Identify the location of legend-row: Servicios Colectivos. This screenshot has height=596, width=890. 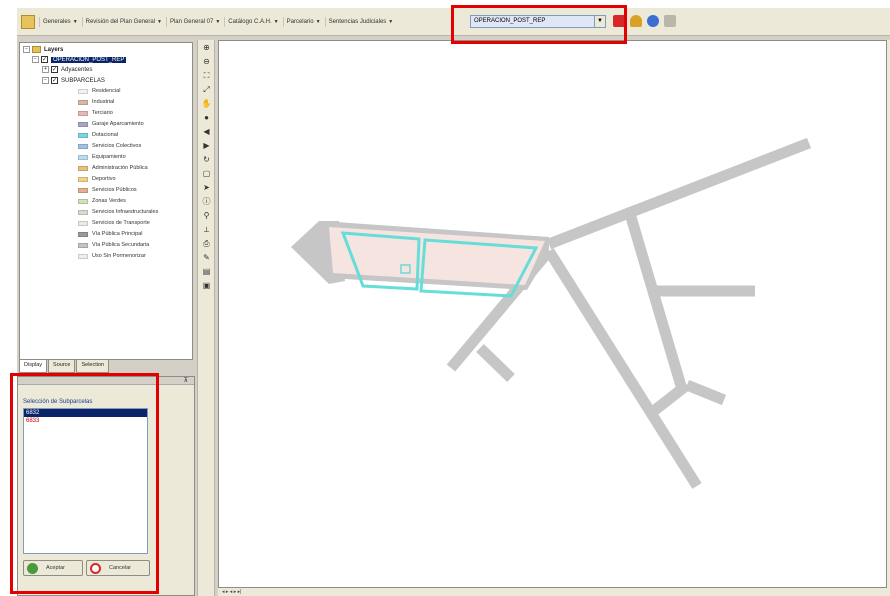
(109, 146).